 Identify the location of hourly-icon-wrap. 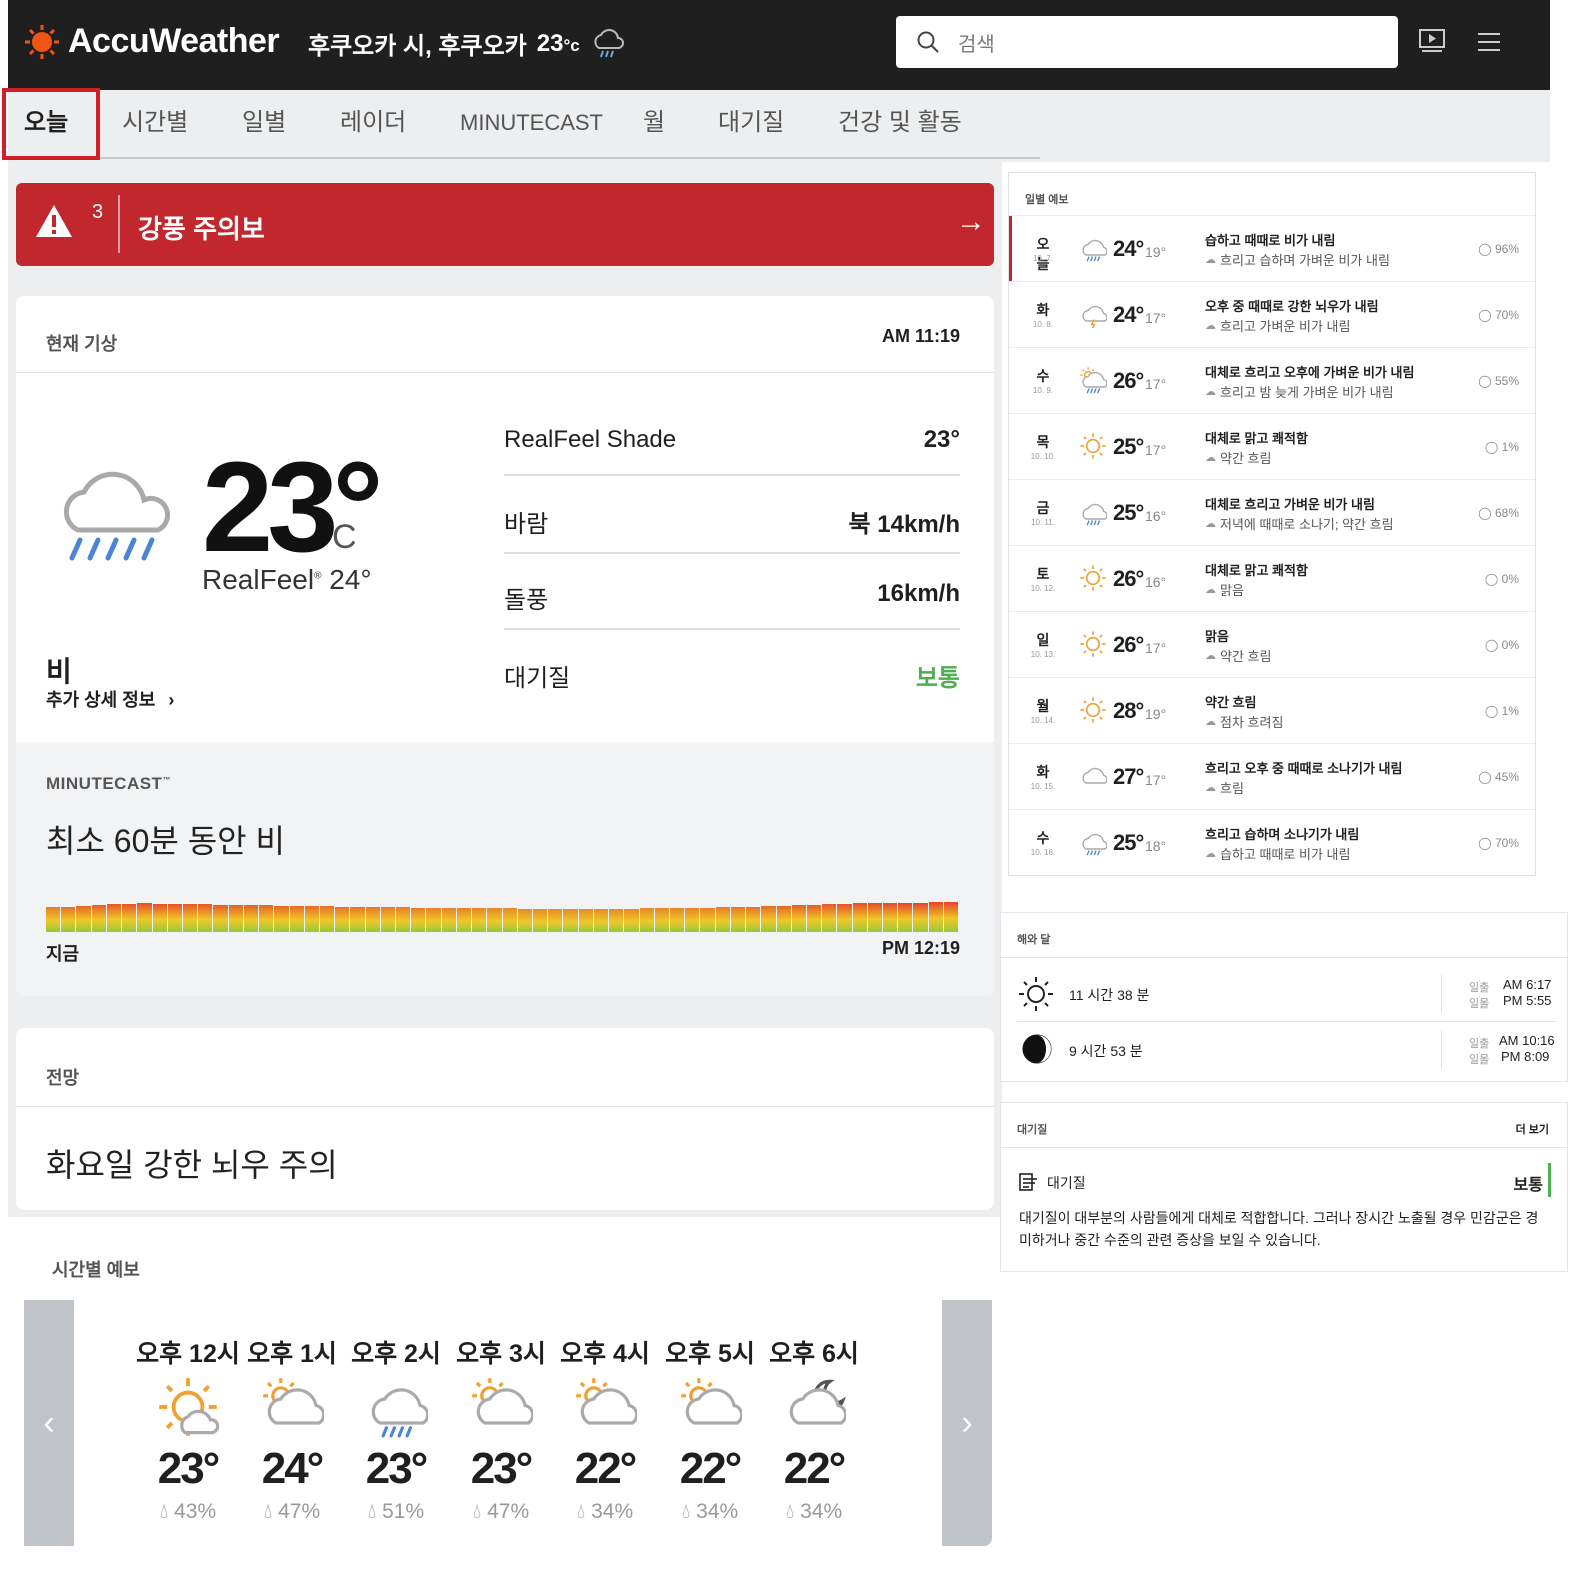
(501, 1407).